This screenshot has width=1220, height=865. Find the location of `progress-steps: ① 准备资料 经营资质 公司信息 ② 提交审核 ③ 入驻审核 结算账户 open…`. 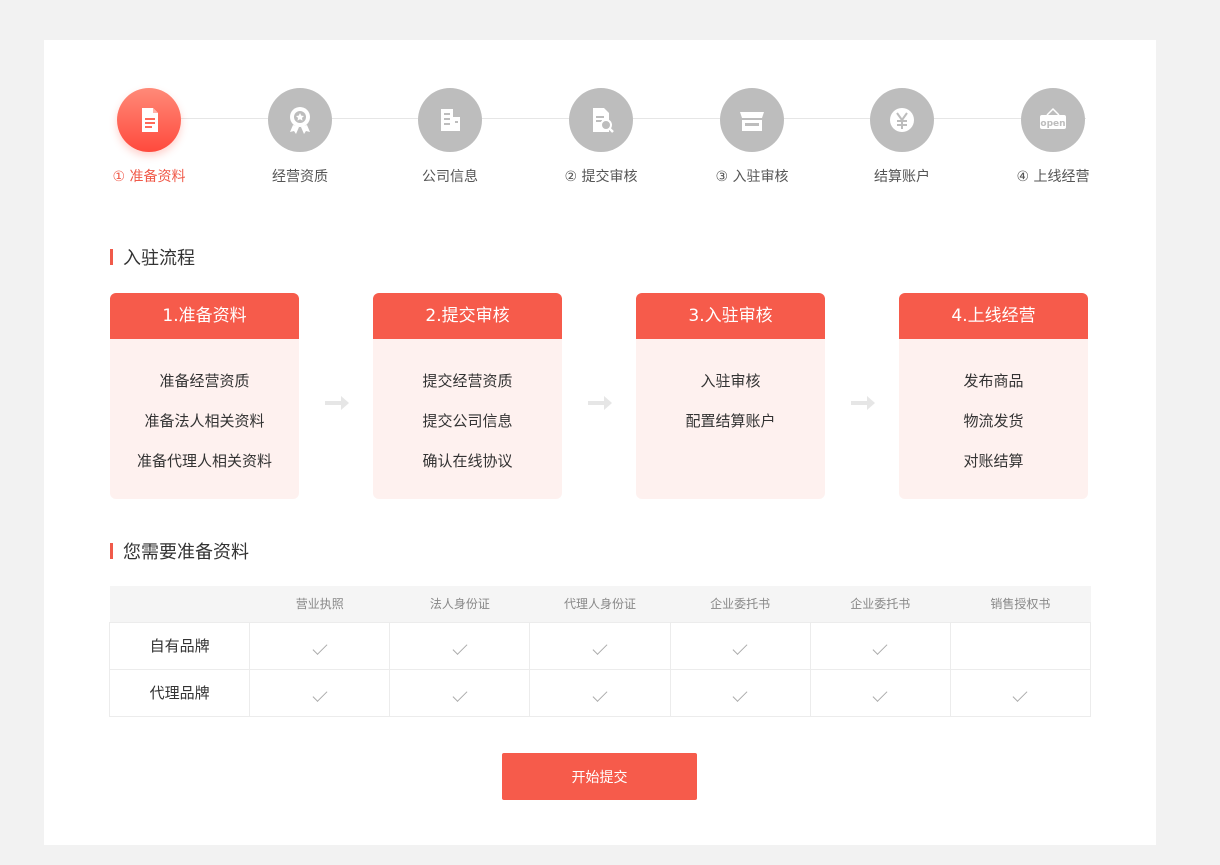

progress-steps: ① 准备资料 经营资质 公司信息 ② 提交审核 ③ 入驻审核 结算账户 open… is located at coordinates (600, 143).